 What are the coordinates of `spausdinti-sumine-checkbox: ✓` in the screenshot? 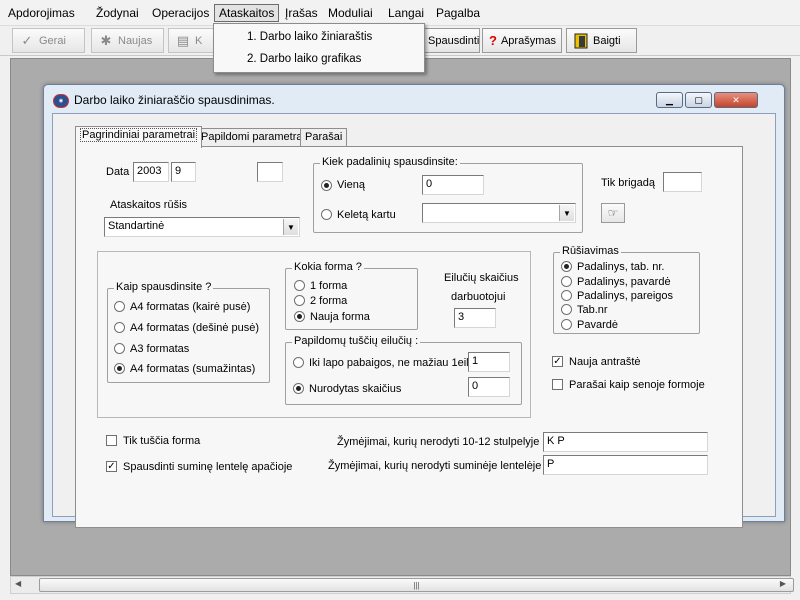 It's located at (111, 466).